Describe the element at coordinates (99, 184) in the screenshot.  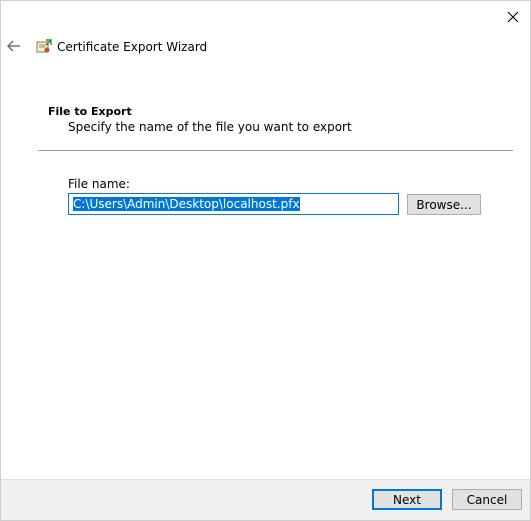
I see `file-name-label: File name:` at that location.